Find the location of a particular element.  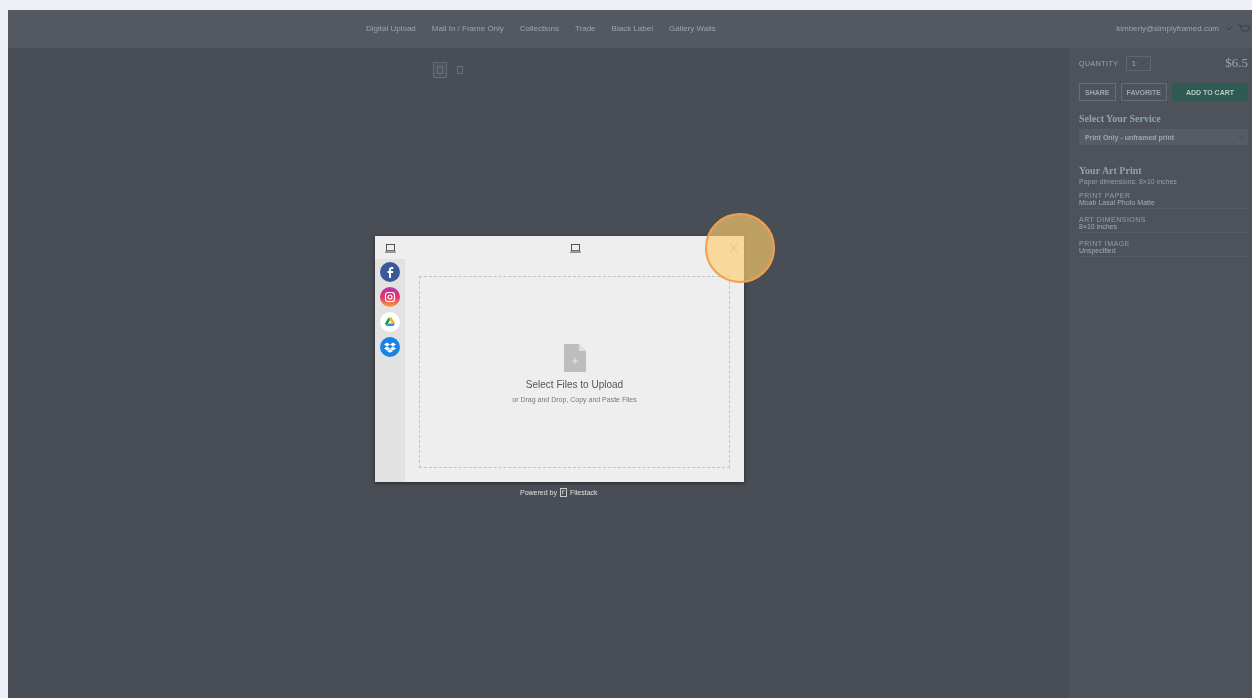

image-thumbnail is located at coordinates (440, 70).